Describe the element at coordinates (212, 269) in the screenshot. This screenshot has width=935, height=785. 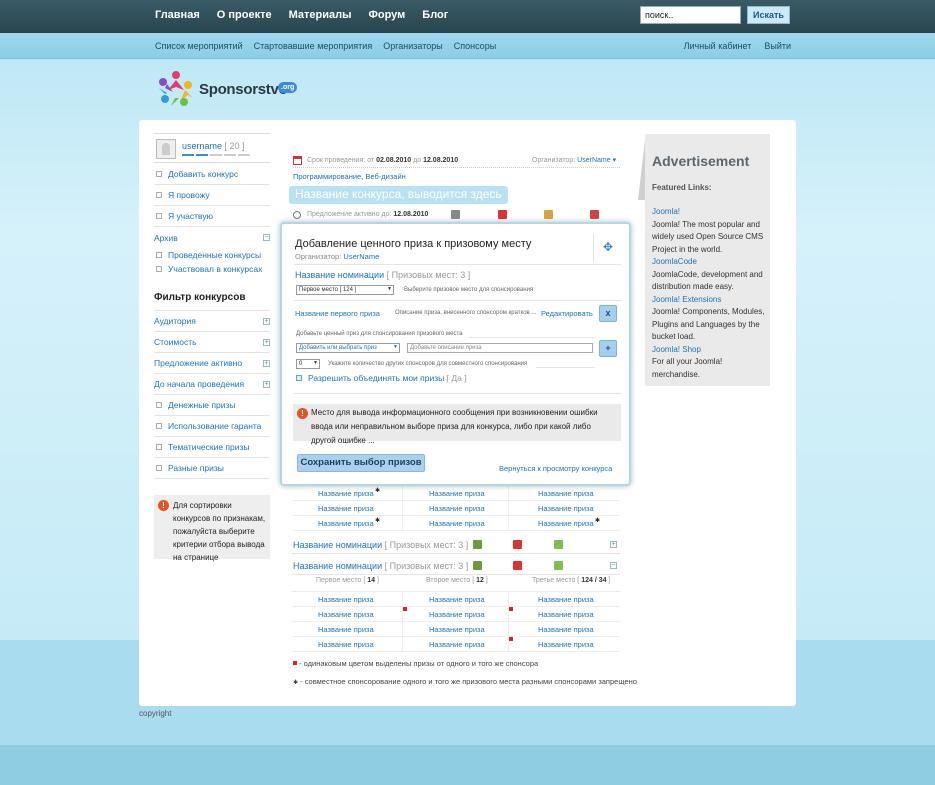
I see `sidebar-subitem-participated: Участвовал в конкурсах` at that location.